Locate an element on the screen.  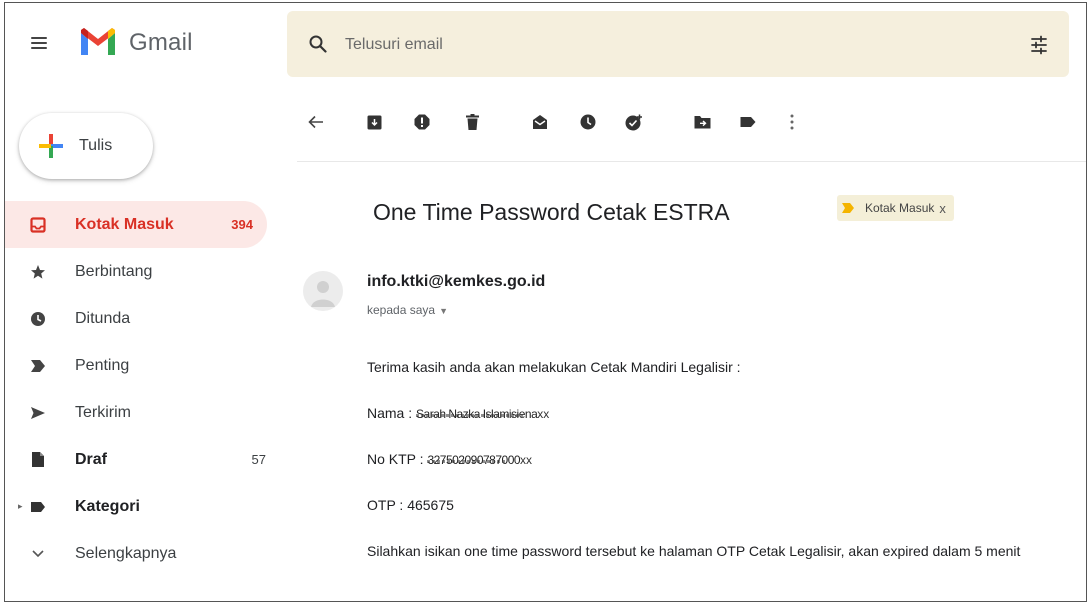
main-menu-icon is located at coordinates (39, 43).